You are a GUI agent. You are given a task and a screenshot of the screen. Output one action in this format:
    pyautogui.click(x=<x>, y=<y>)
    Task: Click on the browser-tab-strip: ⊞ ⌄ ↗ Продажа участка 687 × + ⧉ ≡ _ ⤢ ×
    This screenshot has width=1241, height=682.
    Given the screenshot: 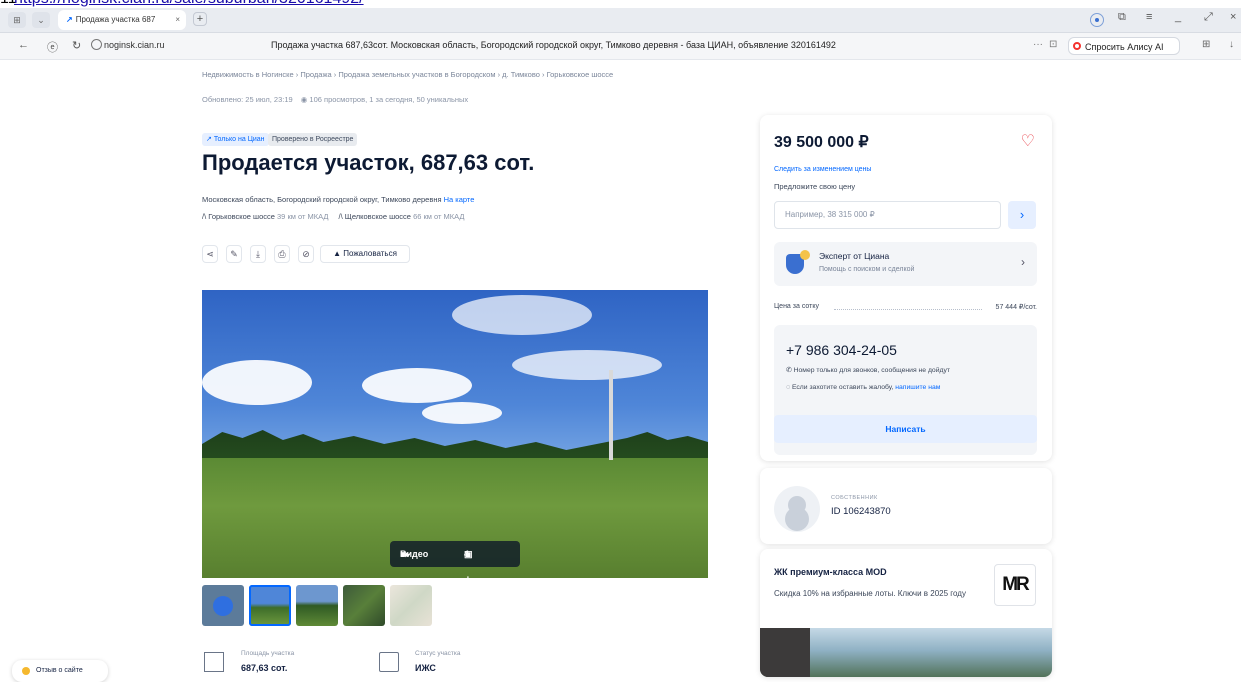 What is the action you would take?
    pyautogui.click(x=620, y=20)
    